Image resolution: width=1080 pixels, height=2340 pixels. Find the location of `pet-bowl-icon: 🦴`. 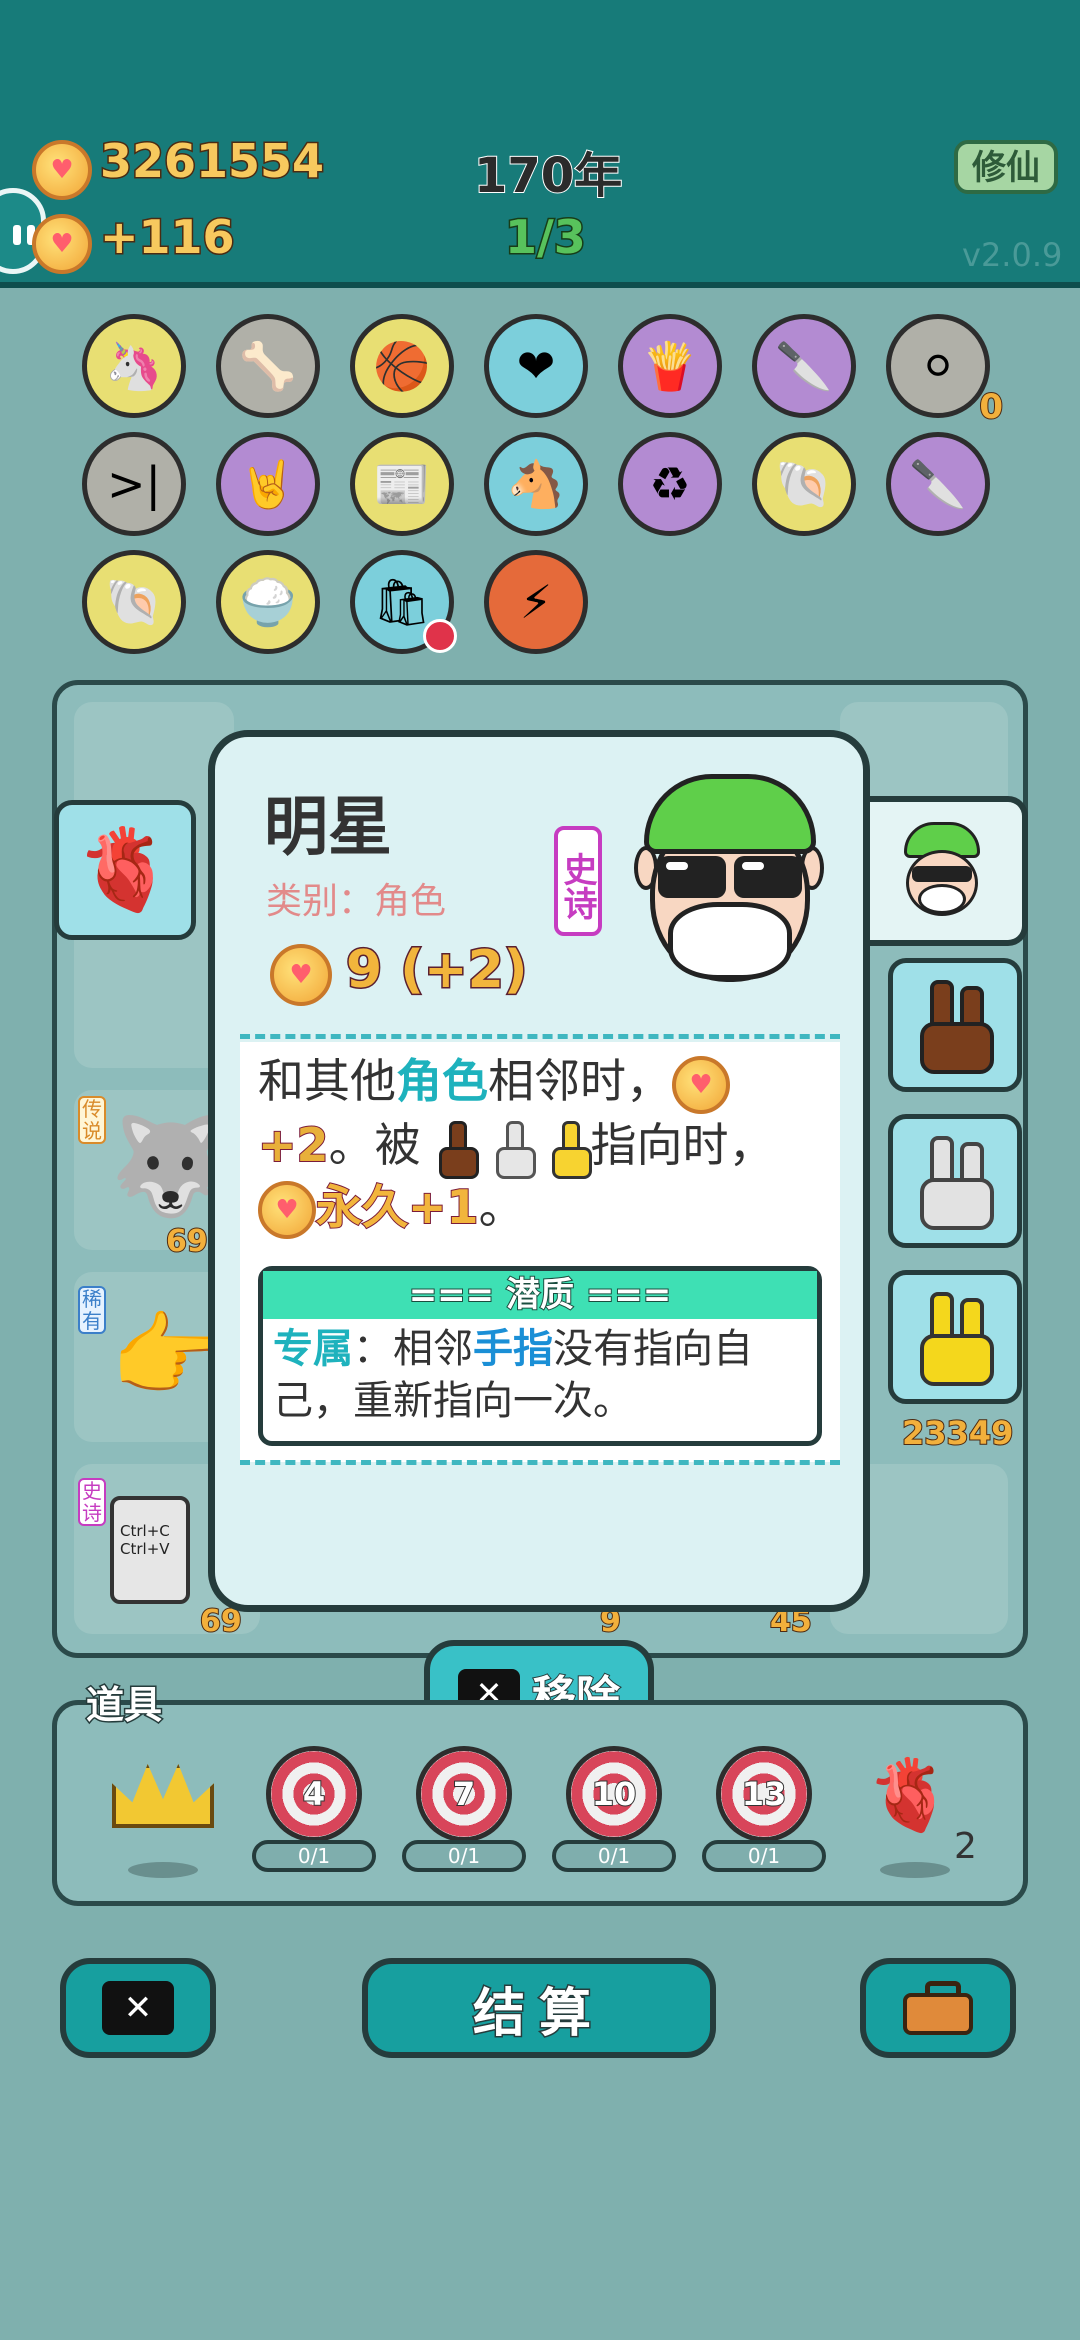

pet-bowl-icon: 🦴 is located at coordinates (268, 365).